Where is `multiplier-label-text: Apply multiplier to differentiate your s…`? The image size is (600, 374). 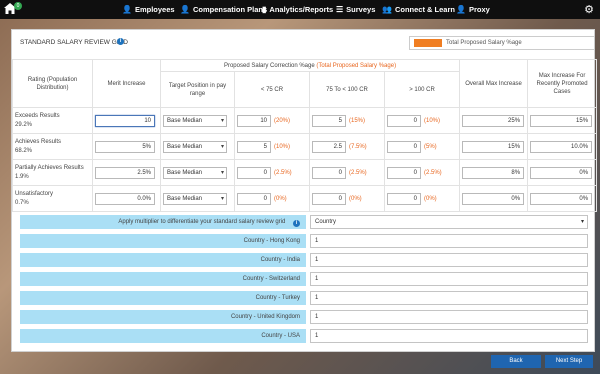
multiplier-label-text: Apply multiplier to differentiate your s… is located at coordinates (202, 222).